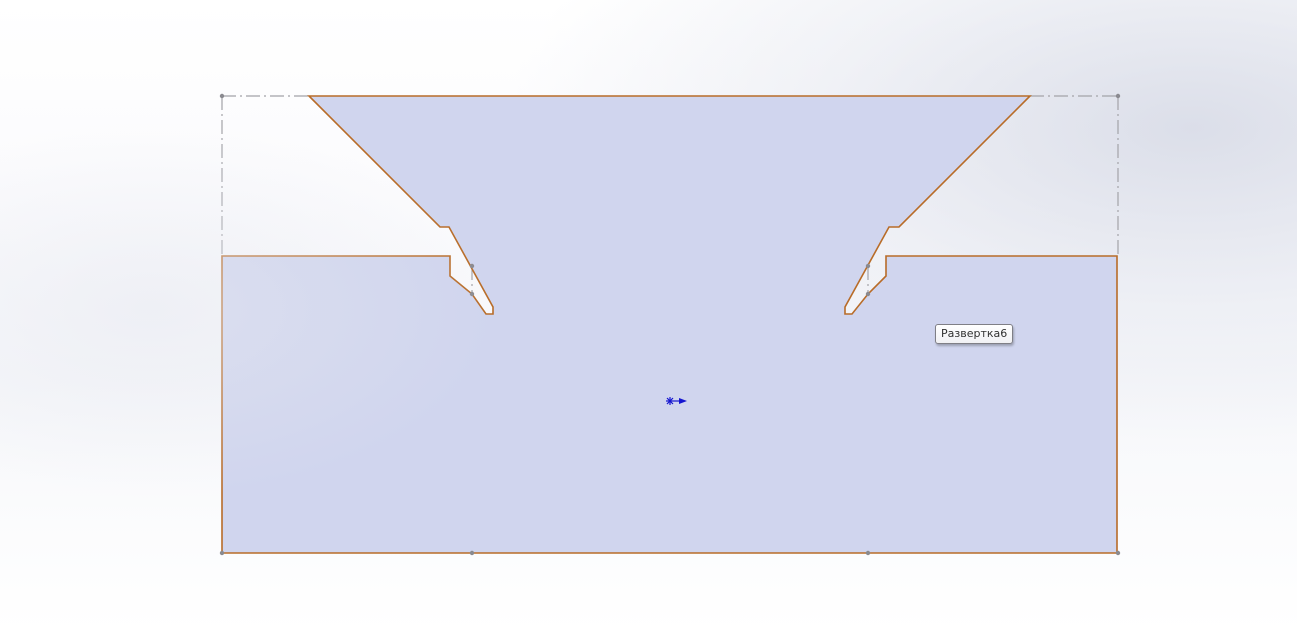 The image size is (1297, 632). Describe the element at coordinates (974, 334) in the screenshot. I see `part-name-tooltip: Развертка6` at that location.